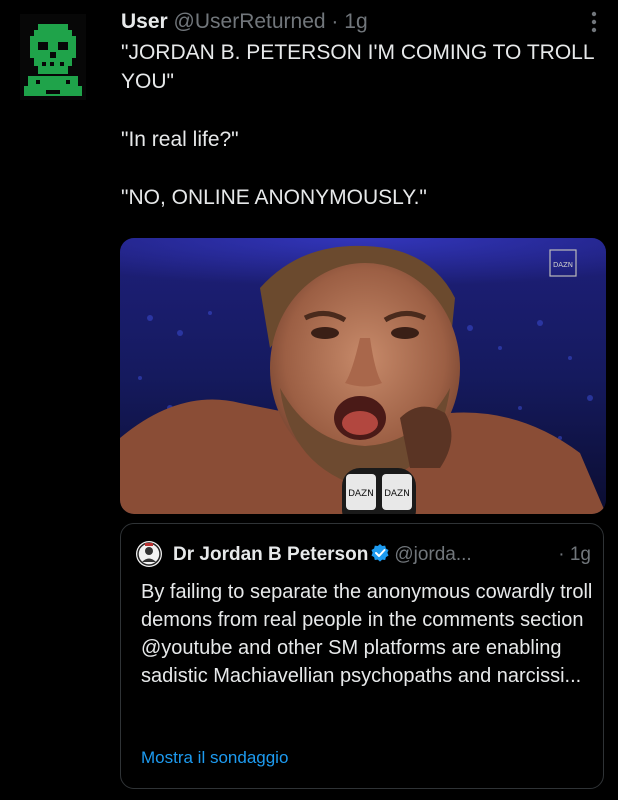 This screenshot has height=800, width=618. Describe the element at coordinates (563, 265) in the screenshot. I see `media-watermark: DAZN` at that location.